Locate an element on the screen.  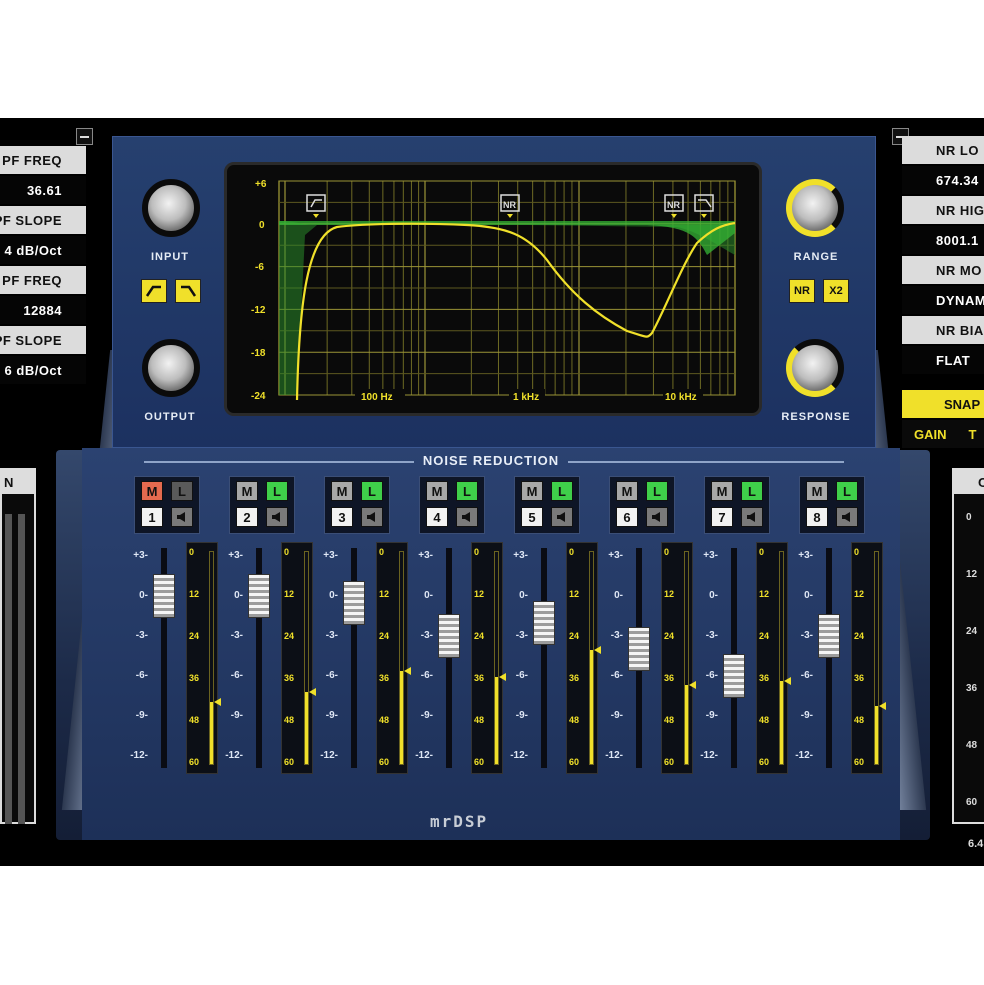
lpf-slope-value: 6 dB/Oct is located at coordinates (43, 370).